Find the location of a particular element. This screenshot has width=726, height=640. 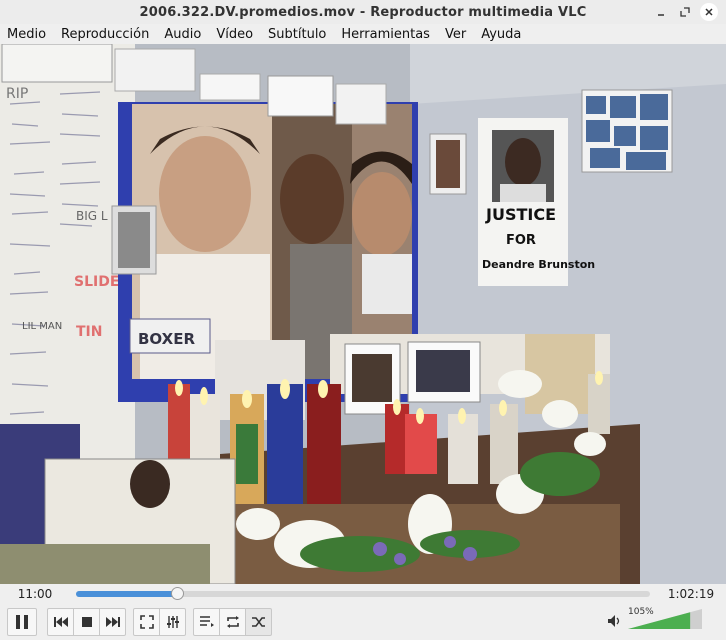

stop-icon is located at coordinates (86, 622).